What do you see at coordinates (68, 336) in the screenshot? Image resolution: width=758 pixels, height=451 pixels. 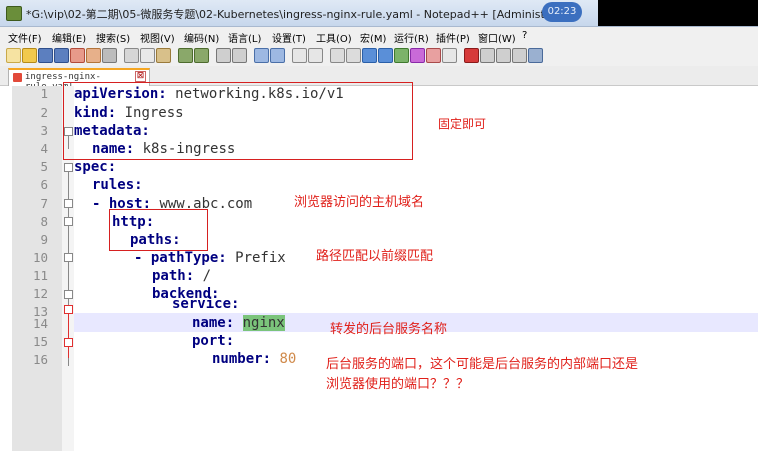 I see `fold-line` at bounding box center [68, 336].